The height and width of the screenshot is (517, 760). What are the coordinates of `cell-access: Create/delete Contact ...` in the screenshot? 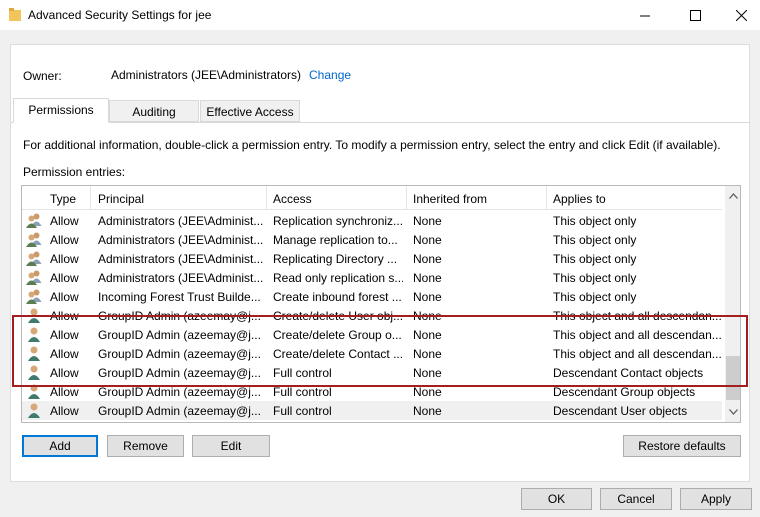 It's located at (338, 354).